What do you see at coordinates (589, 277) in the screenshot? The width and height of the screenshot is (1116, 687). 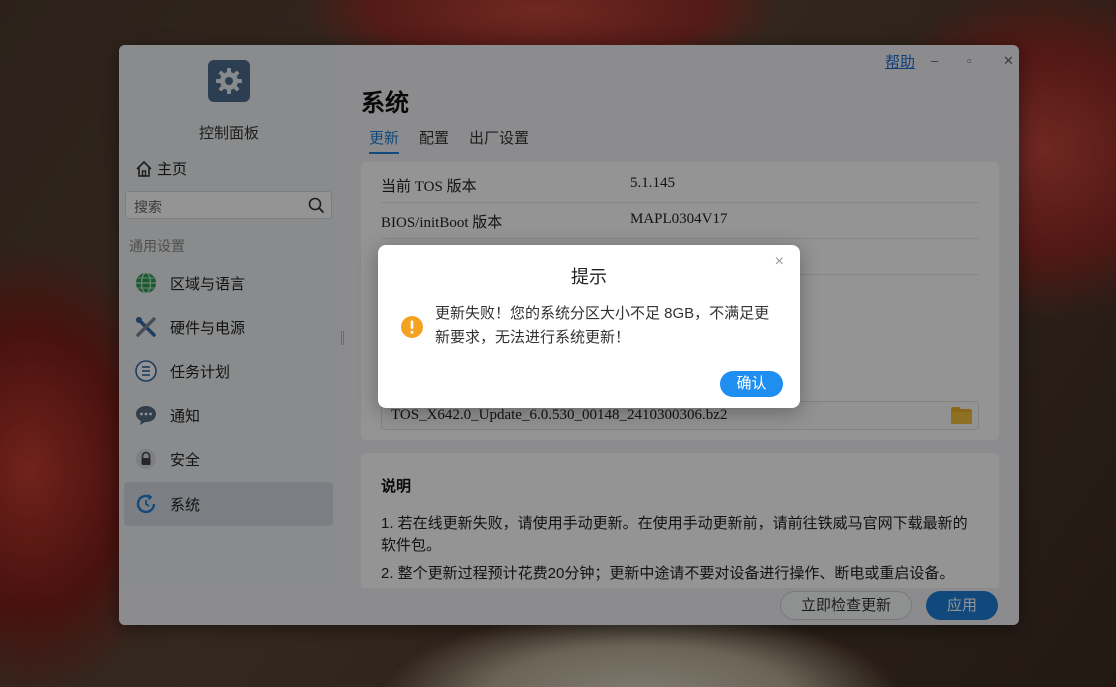 I see `dialog-title: 提示` at bounding box center [589, 277].